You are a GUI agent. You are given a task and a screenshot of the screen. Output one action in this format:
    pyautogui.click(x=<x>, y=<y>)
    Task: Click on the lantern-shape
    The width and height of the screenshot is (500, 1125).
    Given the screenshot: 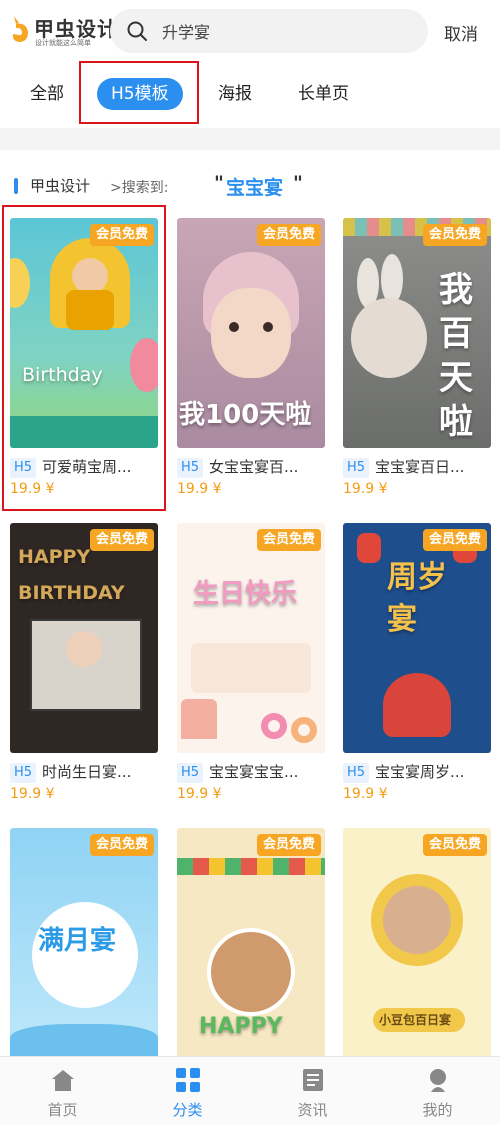 What is the action you would take?
    pyautogui.click(x=369, y=548)
    